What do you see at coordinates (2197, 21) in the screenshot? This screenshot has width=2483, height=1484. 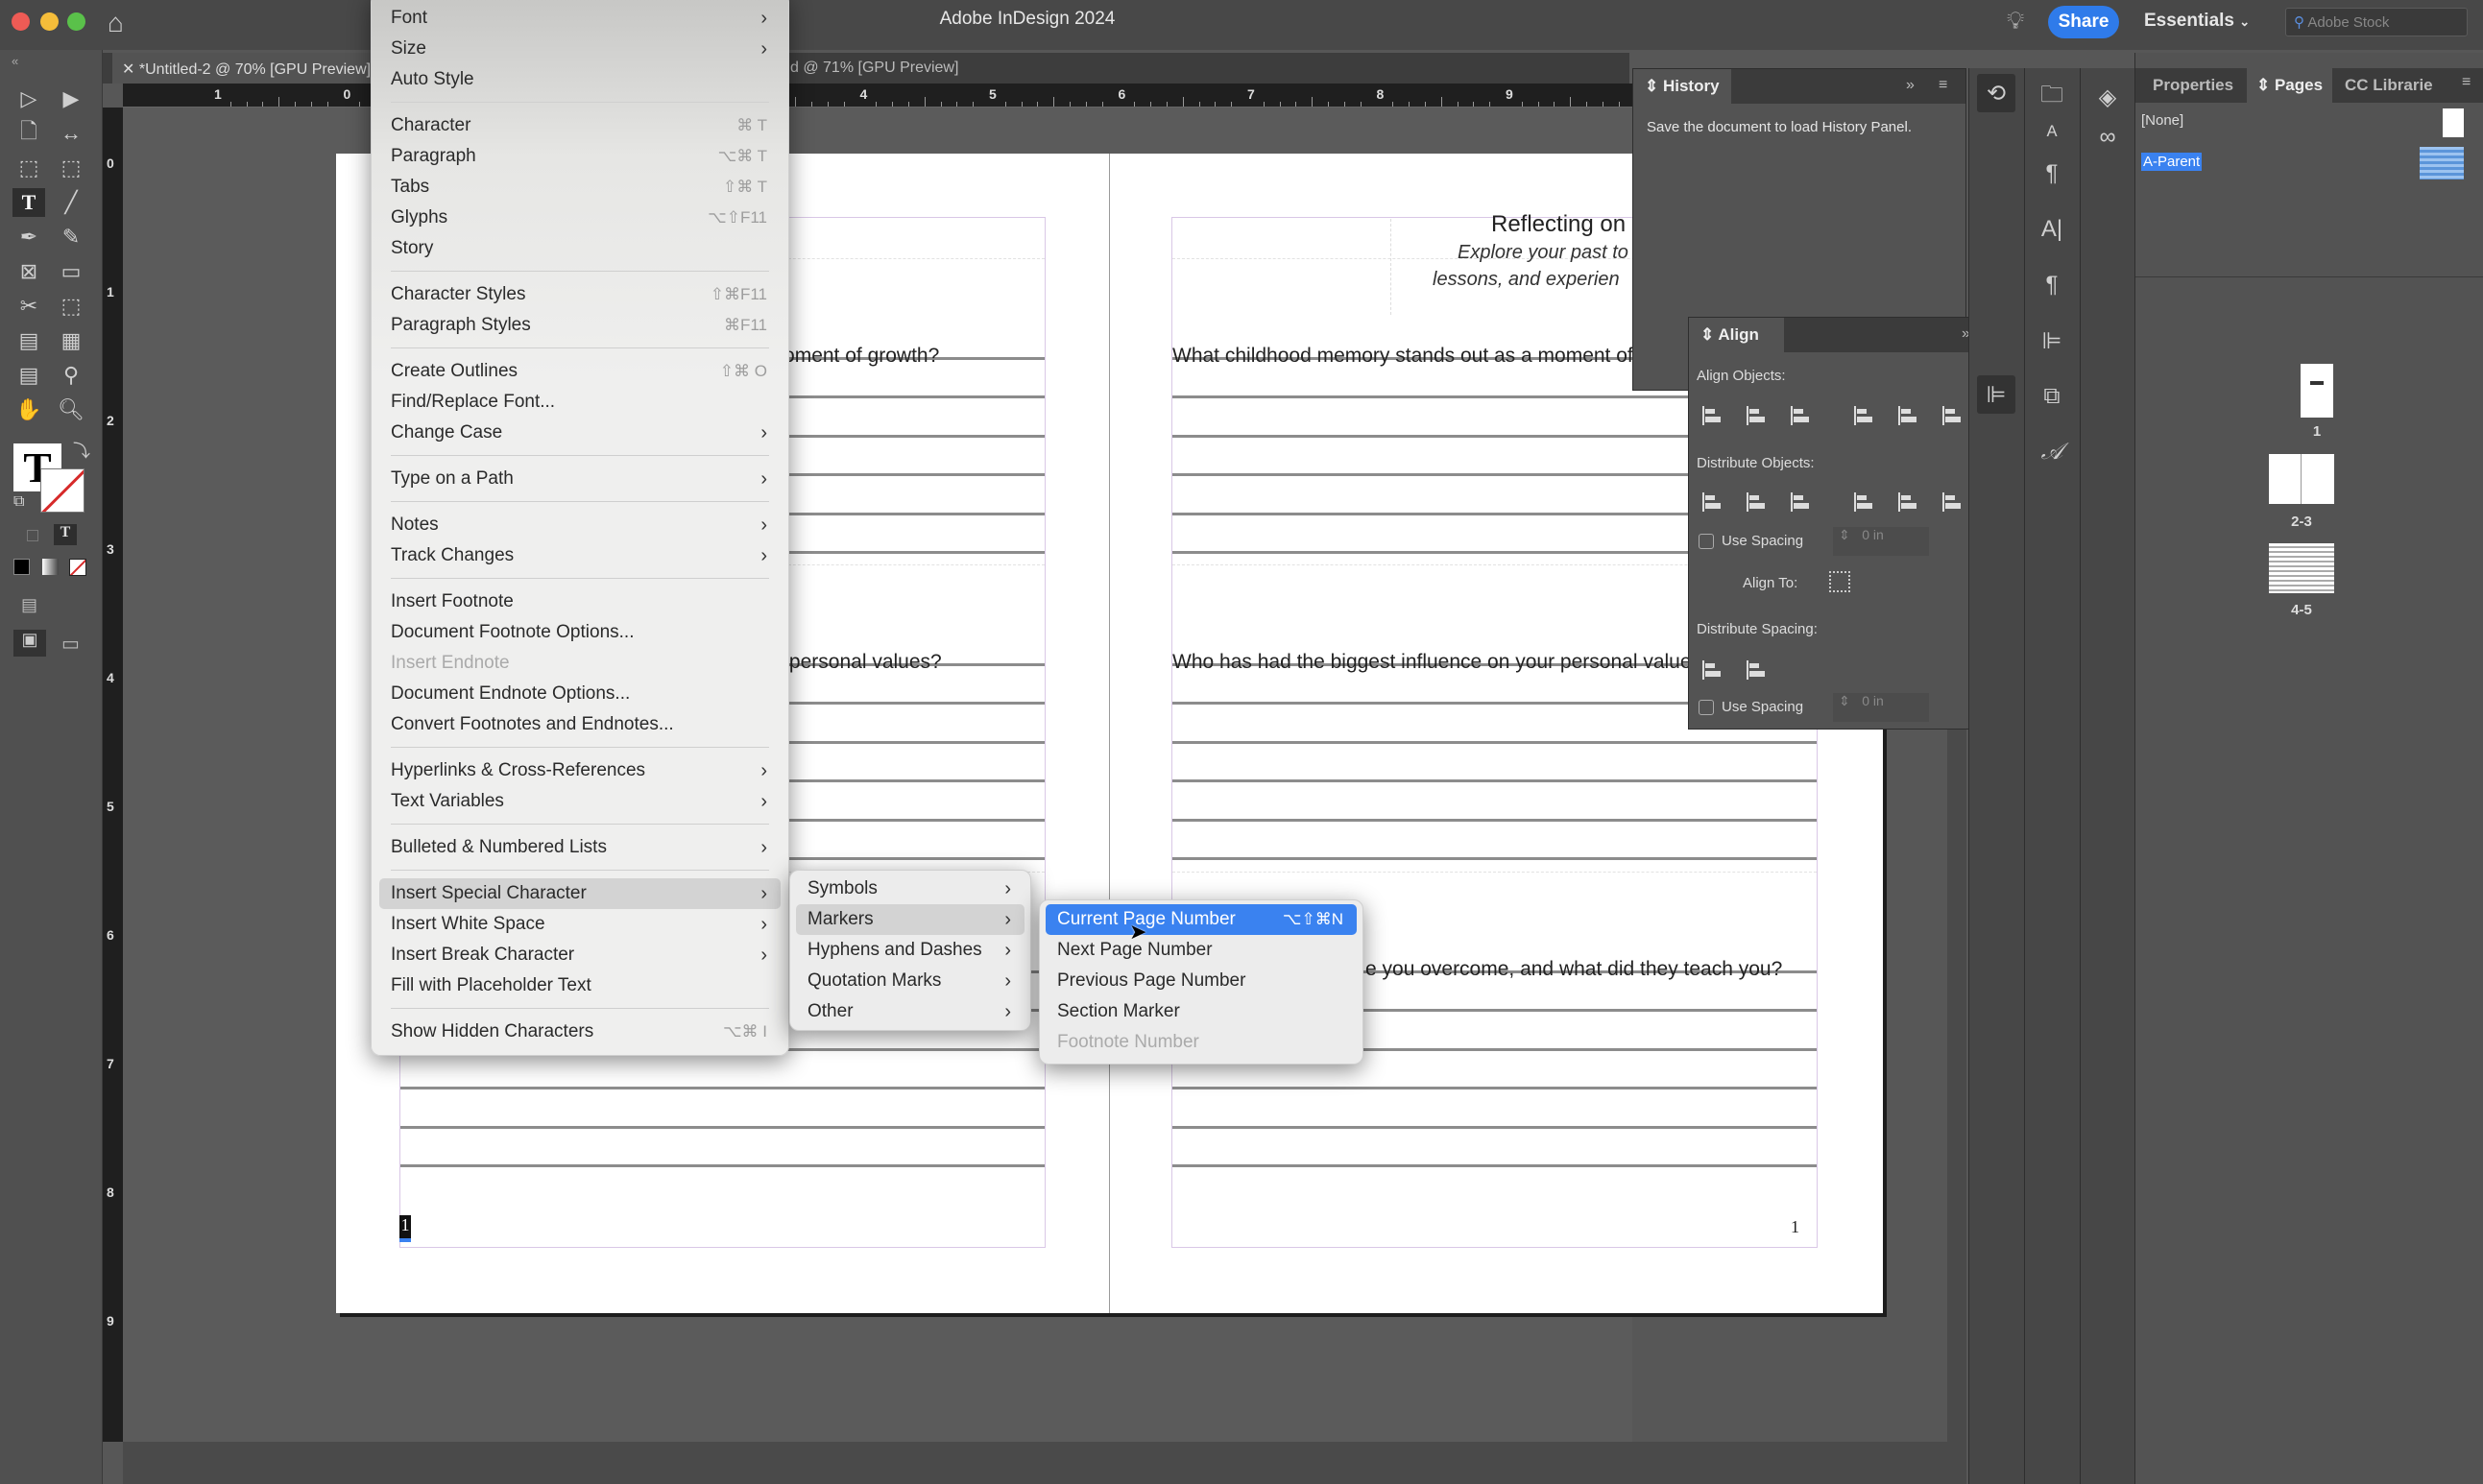 I see `workspace-switcher: Essentials ⌄` at bounding box center [2197, 21].